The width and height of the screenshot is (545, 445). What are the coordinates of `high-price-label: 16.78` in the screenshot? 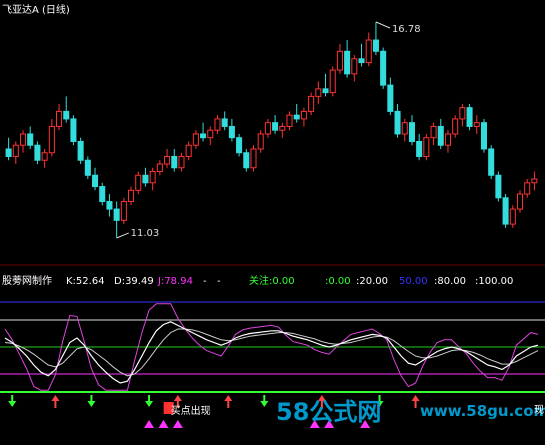 It's located at (406, 29).